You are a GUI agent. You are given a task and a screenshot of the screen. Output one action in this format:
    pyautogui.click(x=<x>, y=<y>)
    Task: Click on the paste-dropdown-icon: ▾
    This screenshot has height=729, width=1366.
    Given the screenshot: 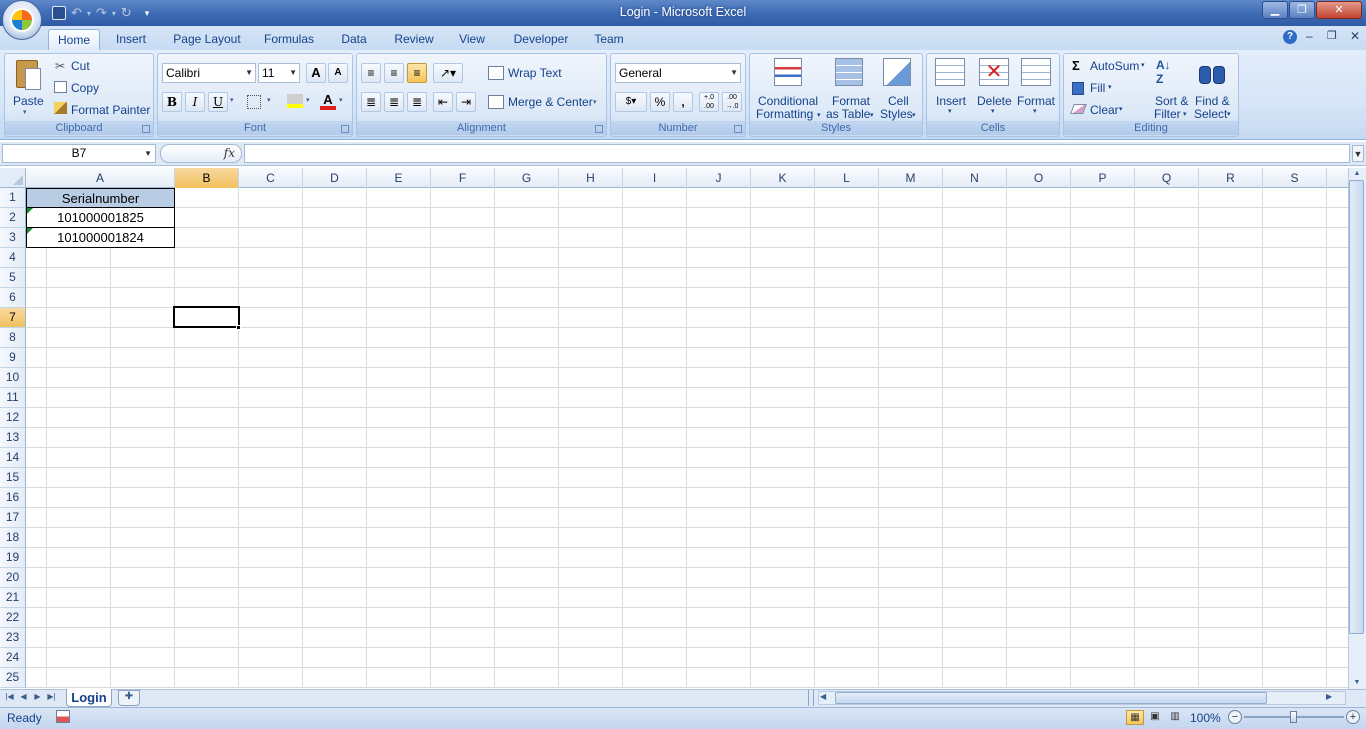 What is the action you would take?
    pyautogui.click(x=25, y=112)
    